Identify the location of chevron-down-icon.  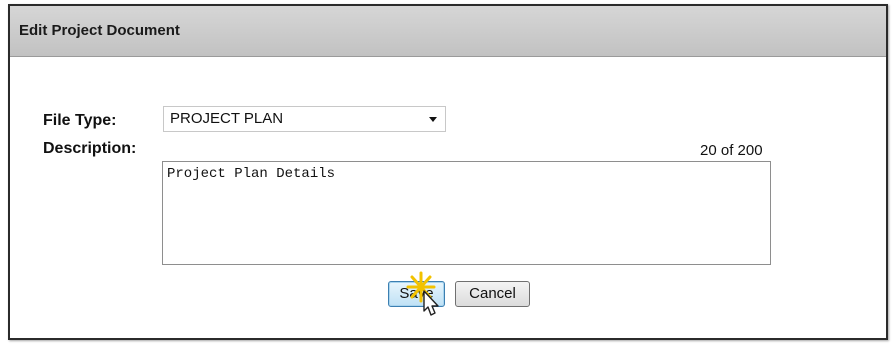
(433, 119).